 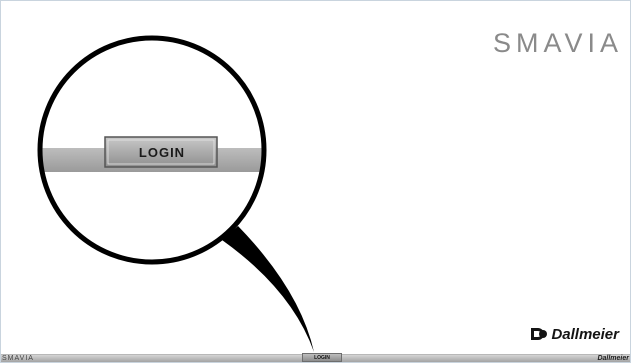 I want to click on bottom-bar-brand: SMAVIA, so click(x=18, y=358).